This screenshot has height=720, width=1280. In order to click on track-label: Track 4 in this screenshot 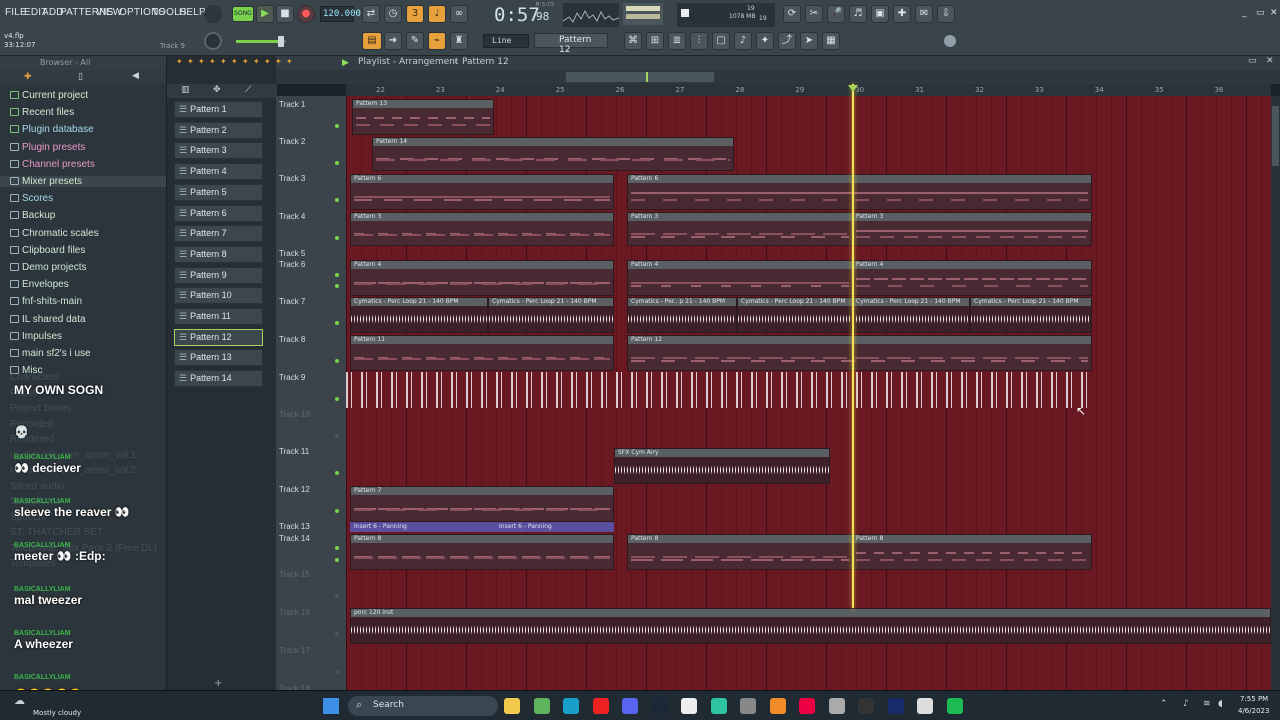, I will do `click(292, 216)`.